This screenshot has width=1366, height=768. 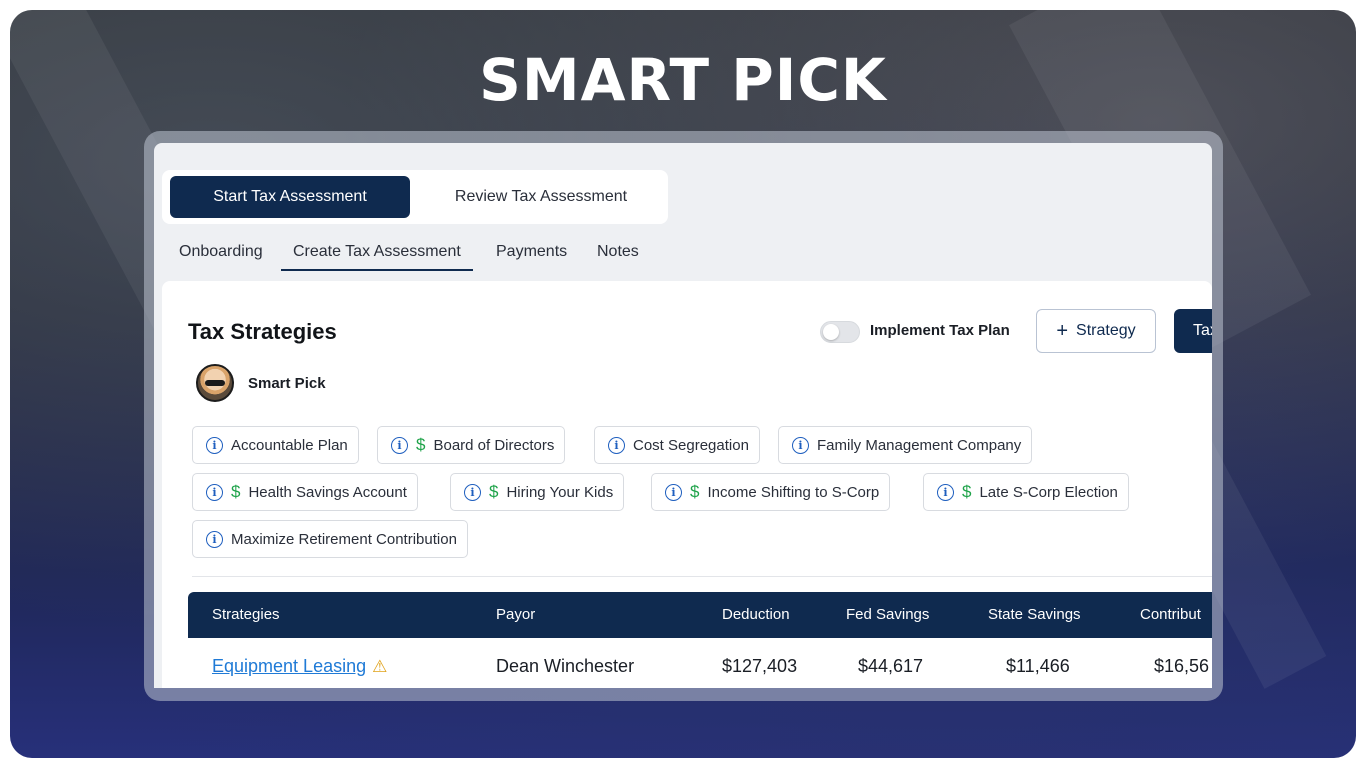 What do you see at coordinates (1038, 666) in the screenshot?
I see `state-savings-cell: $11,466` at bounding box center [1038, 666].